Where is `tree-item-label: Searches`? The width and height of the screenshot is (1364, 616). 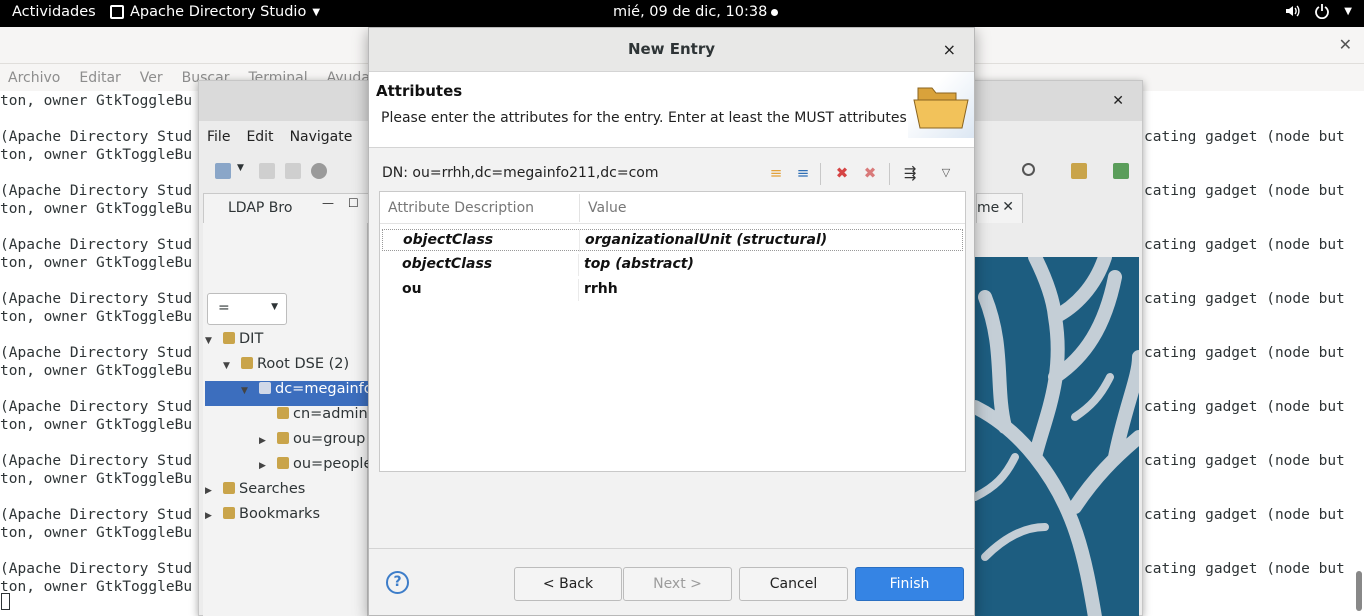 tree-item-label: Searches is located at coordinates (272, 489).